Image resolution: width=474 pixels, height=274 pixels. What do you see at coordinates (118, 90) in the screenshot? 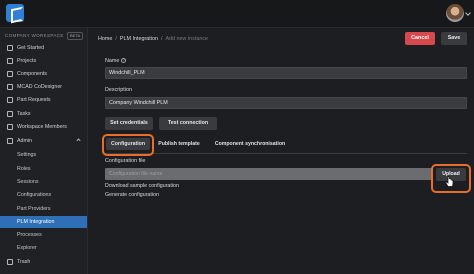
I see `description-label: Description` at bounding box center [118, 90].